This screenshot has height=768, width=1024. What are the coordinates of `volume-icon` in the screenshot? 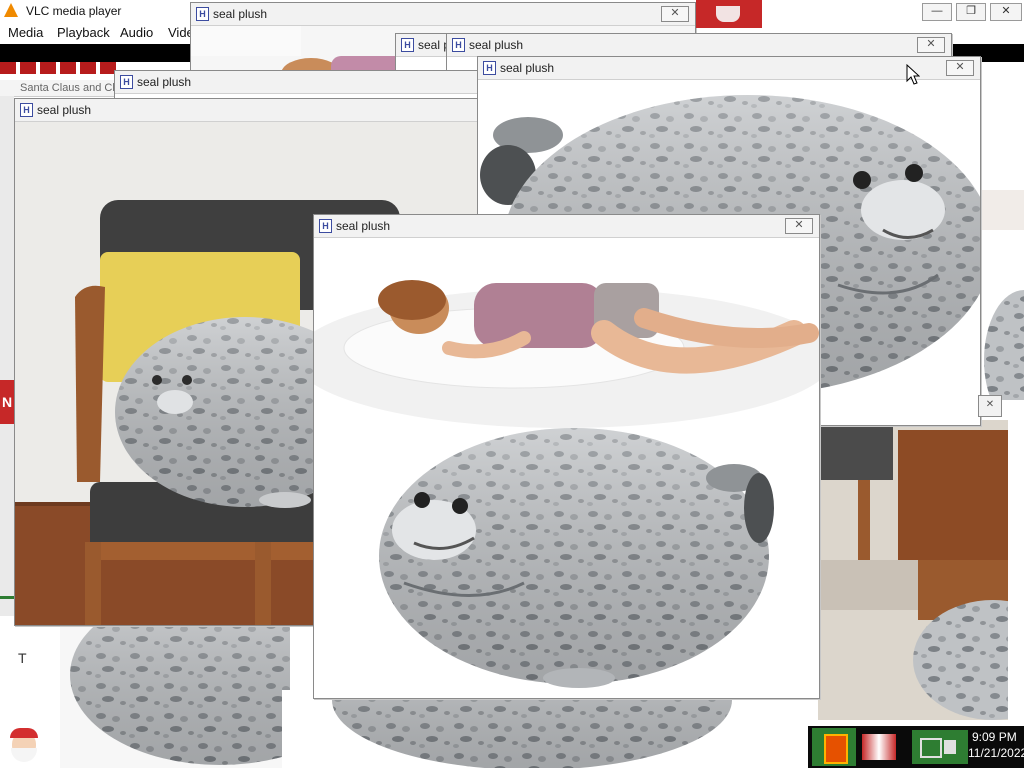 It's located at (950, 747).